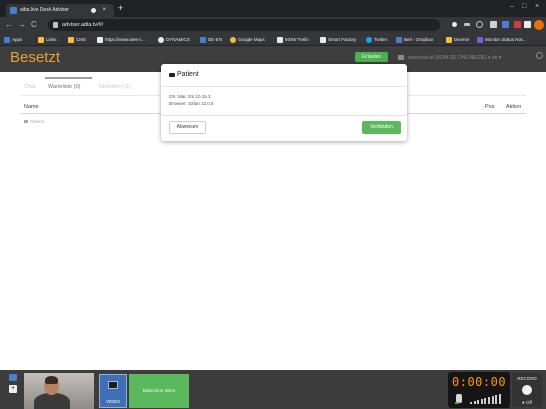  Describe the element at coordinates (527, 390) in the screenshot. I see `record-toggle: RECORD ● Off` at that location.